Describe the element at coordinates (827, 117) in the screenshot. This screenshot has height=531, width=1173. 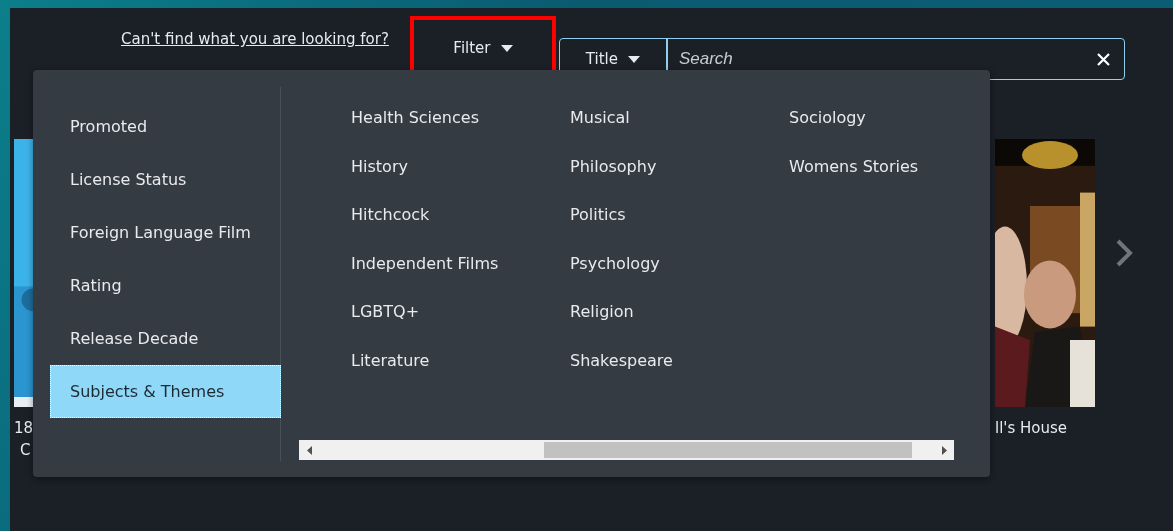
I see `filter-option: Sociology` at that location.